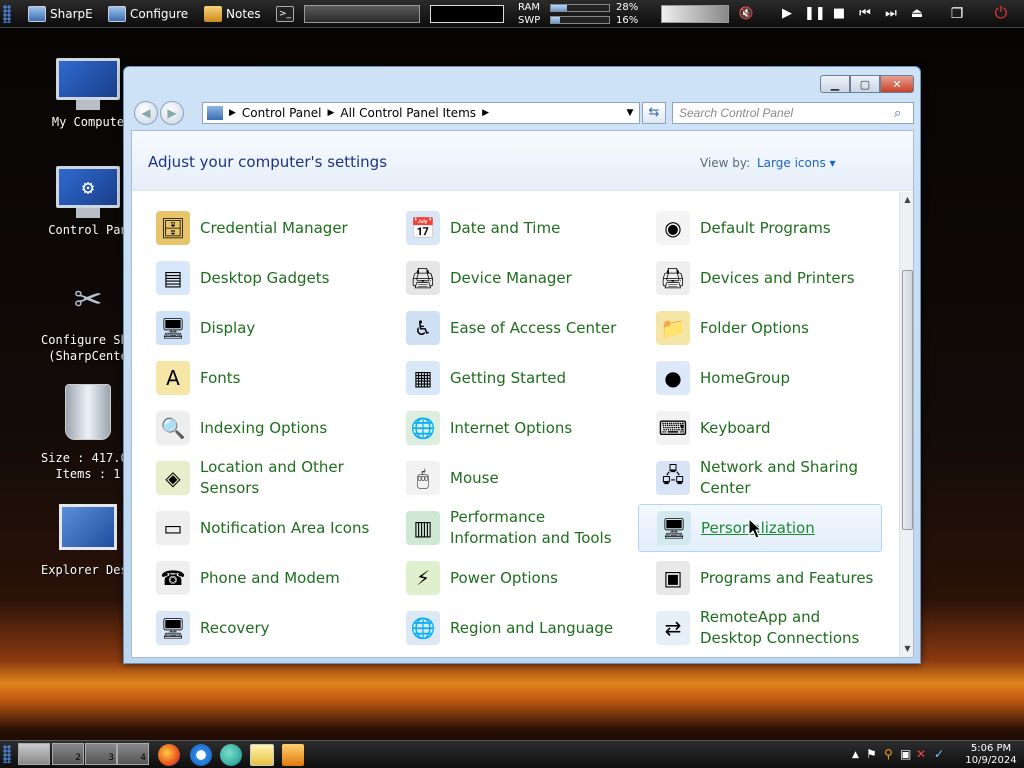 Image resolution: width=1024 pixels, height=768 pixels. What do you see at coordinates (146, 113) in the screenshot?
I see `back-button: ◀` at bounding box center [146, 113].